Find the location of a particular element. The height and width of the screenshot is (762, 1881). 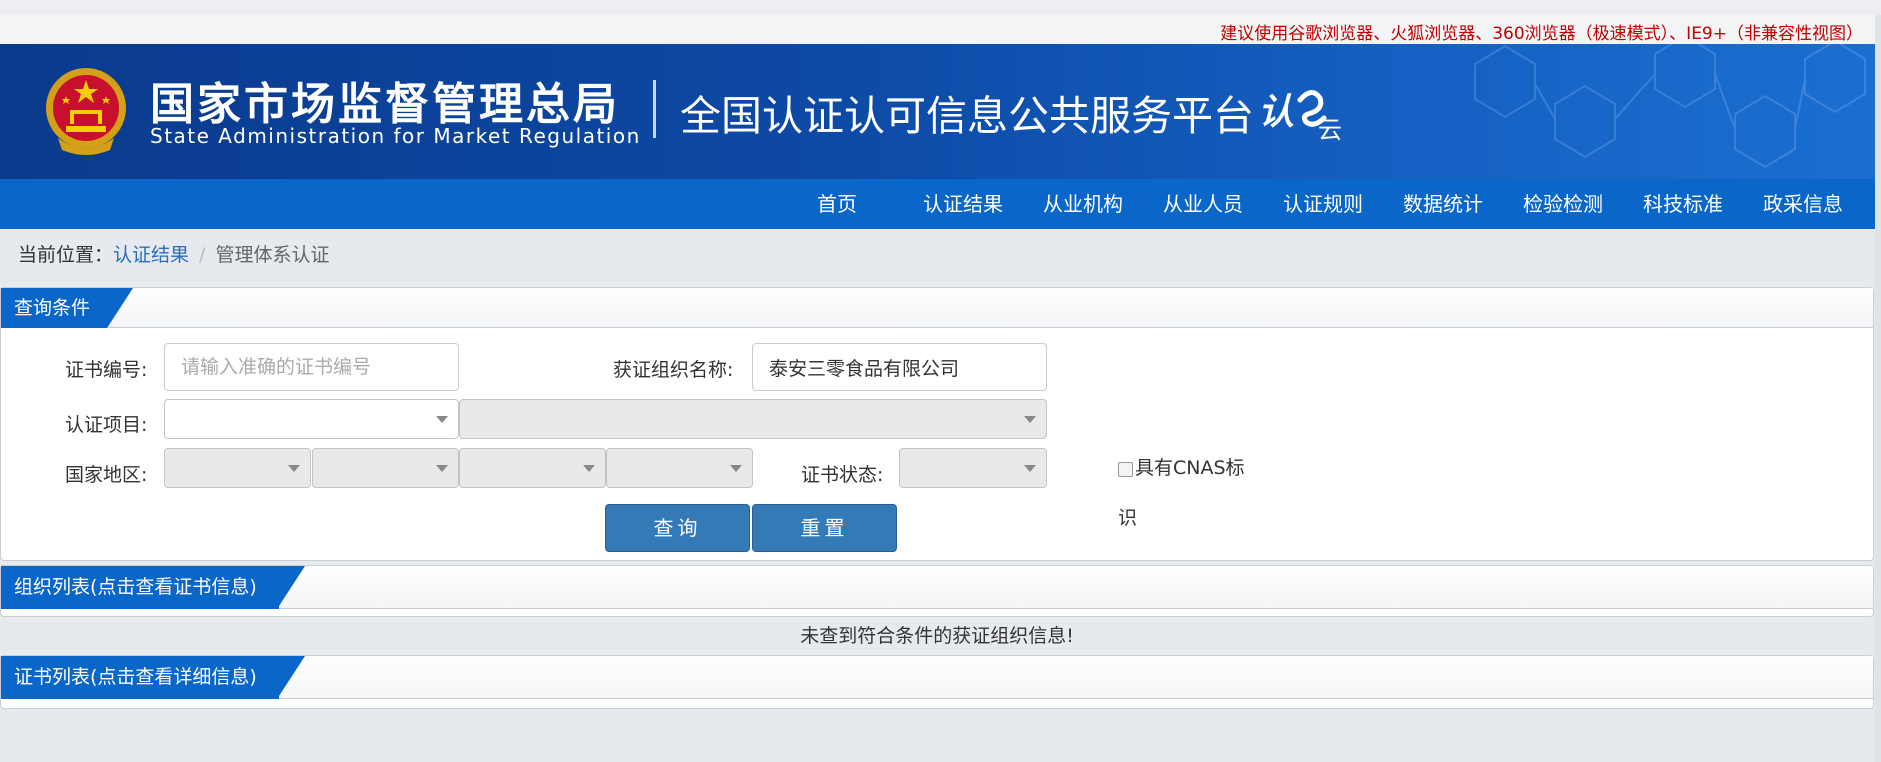

status-select is located at coordinates (973, 468).